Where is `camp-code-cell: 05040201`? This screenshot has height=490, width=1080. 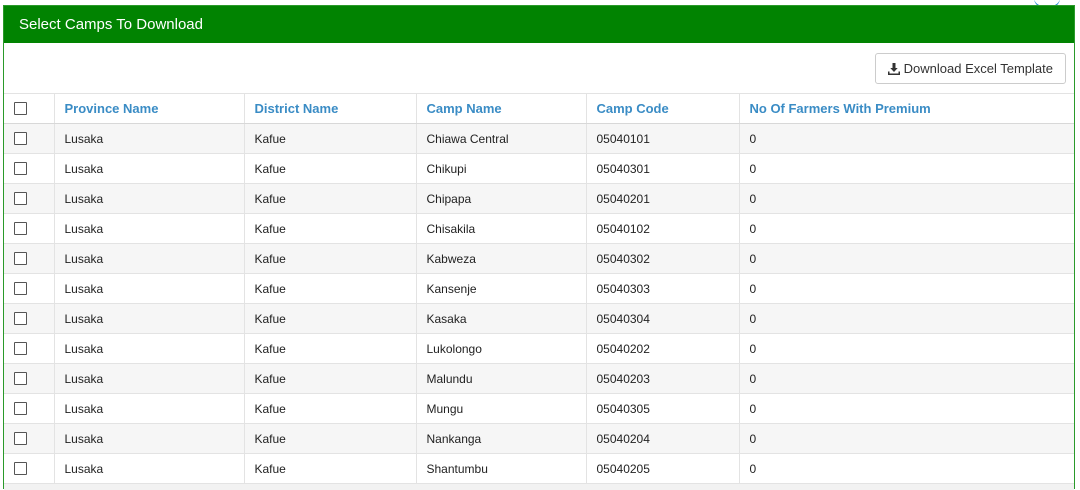 camp-code-cell: 05040201 is located at coordinates (662, 198).